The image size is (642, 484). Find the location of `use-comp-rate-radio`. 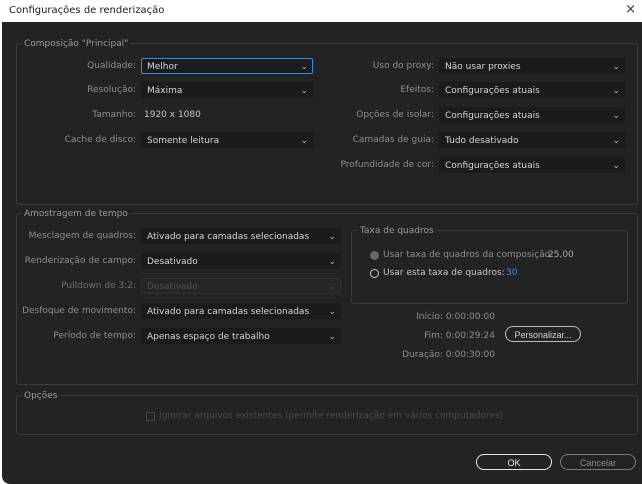

use-comp-rate-radio is located at coordinates (374, 255).